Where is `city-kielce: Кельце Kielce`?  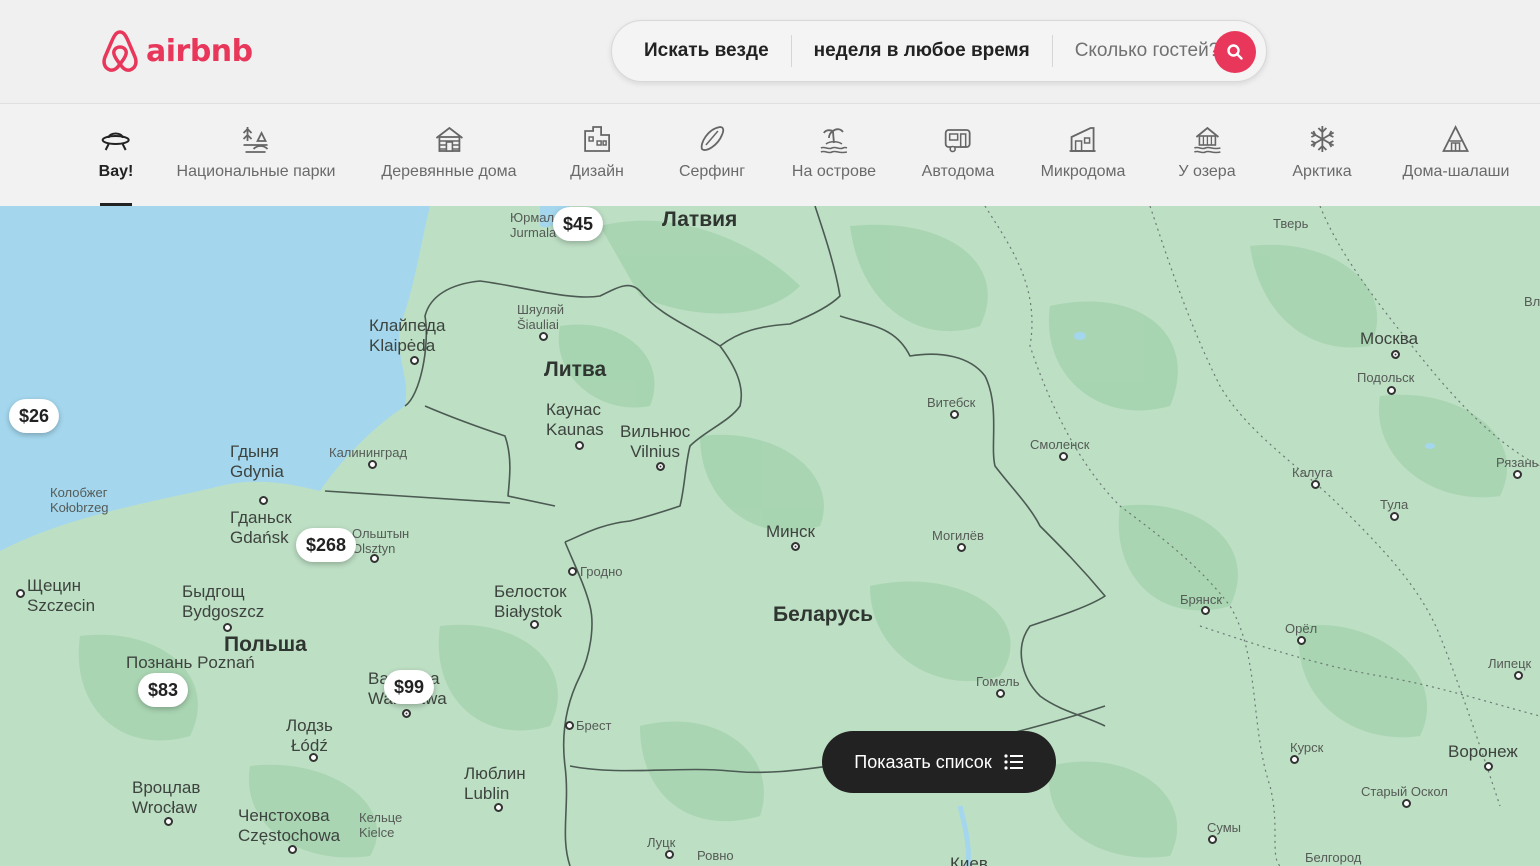
city-kielce: Кельце Kielce is located at coordinates (381, 825).